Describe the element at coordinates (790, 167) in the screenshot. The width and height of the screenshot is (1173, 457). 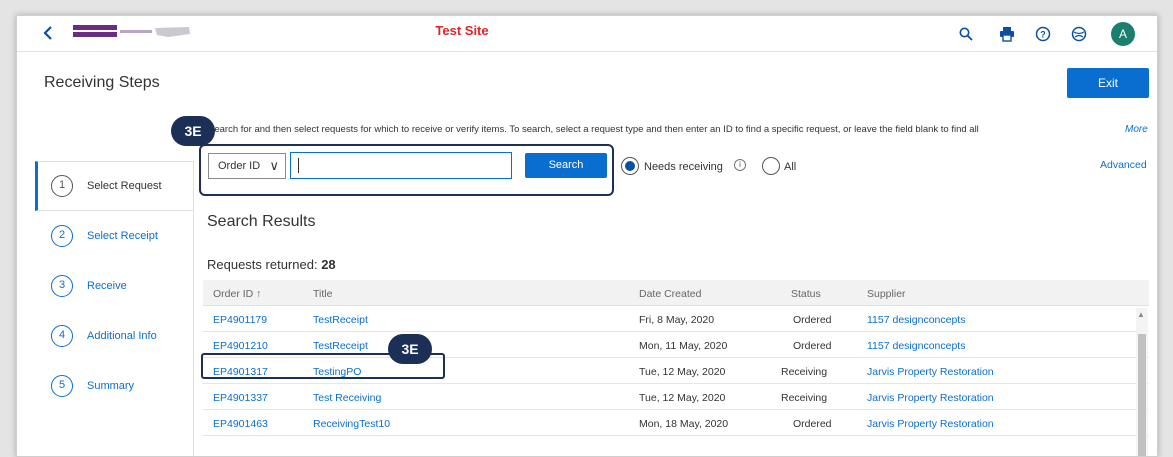
I see `all-label: All` at that location.